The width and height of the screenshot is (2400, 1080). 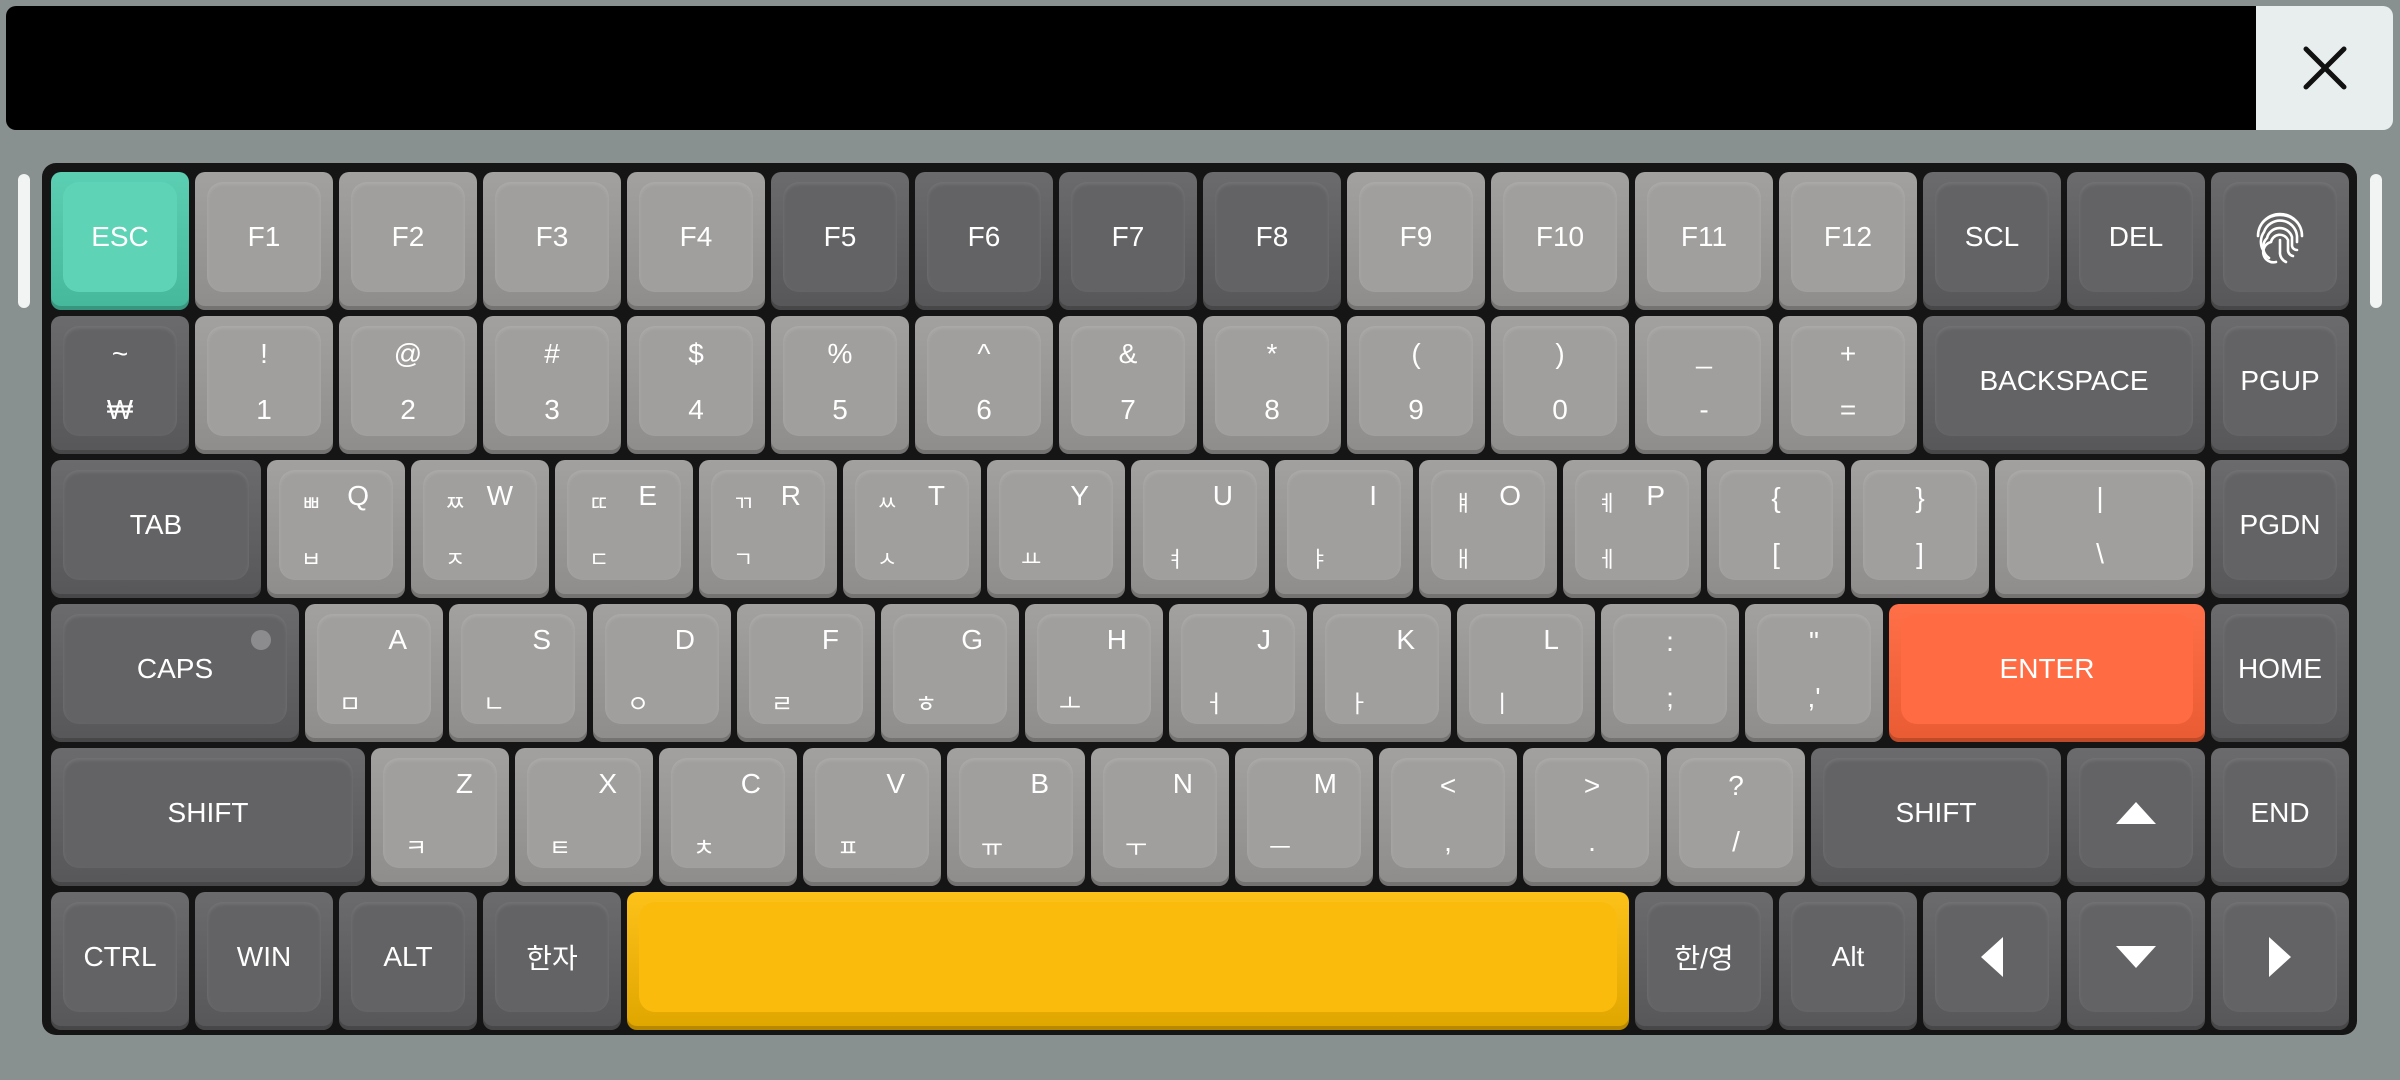 I want to click on key-f5: F5, so click(x=840, y=241).